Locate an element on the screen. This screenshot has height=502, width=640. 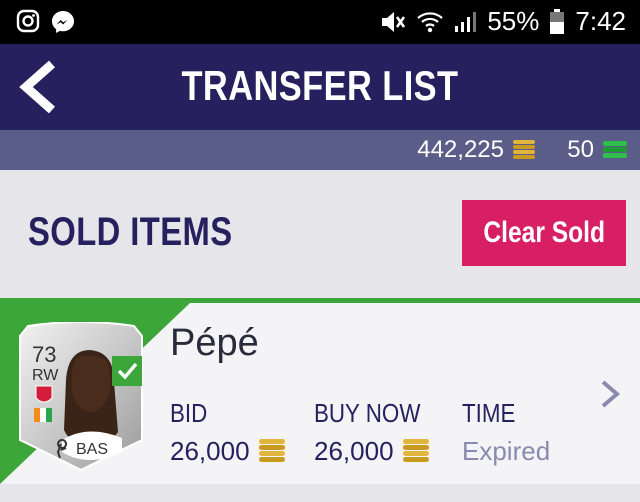
section-title: SOLD ITEMS is located at coordinates (130, 232).